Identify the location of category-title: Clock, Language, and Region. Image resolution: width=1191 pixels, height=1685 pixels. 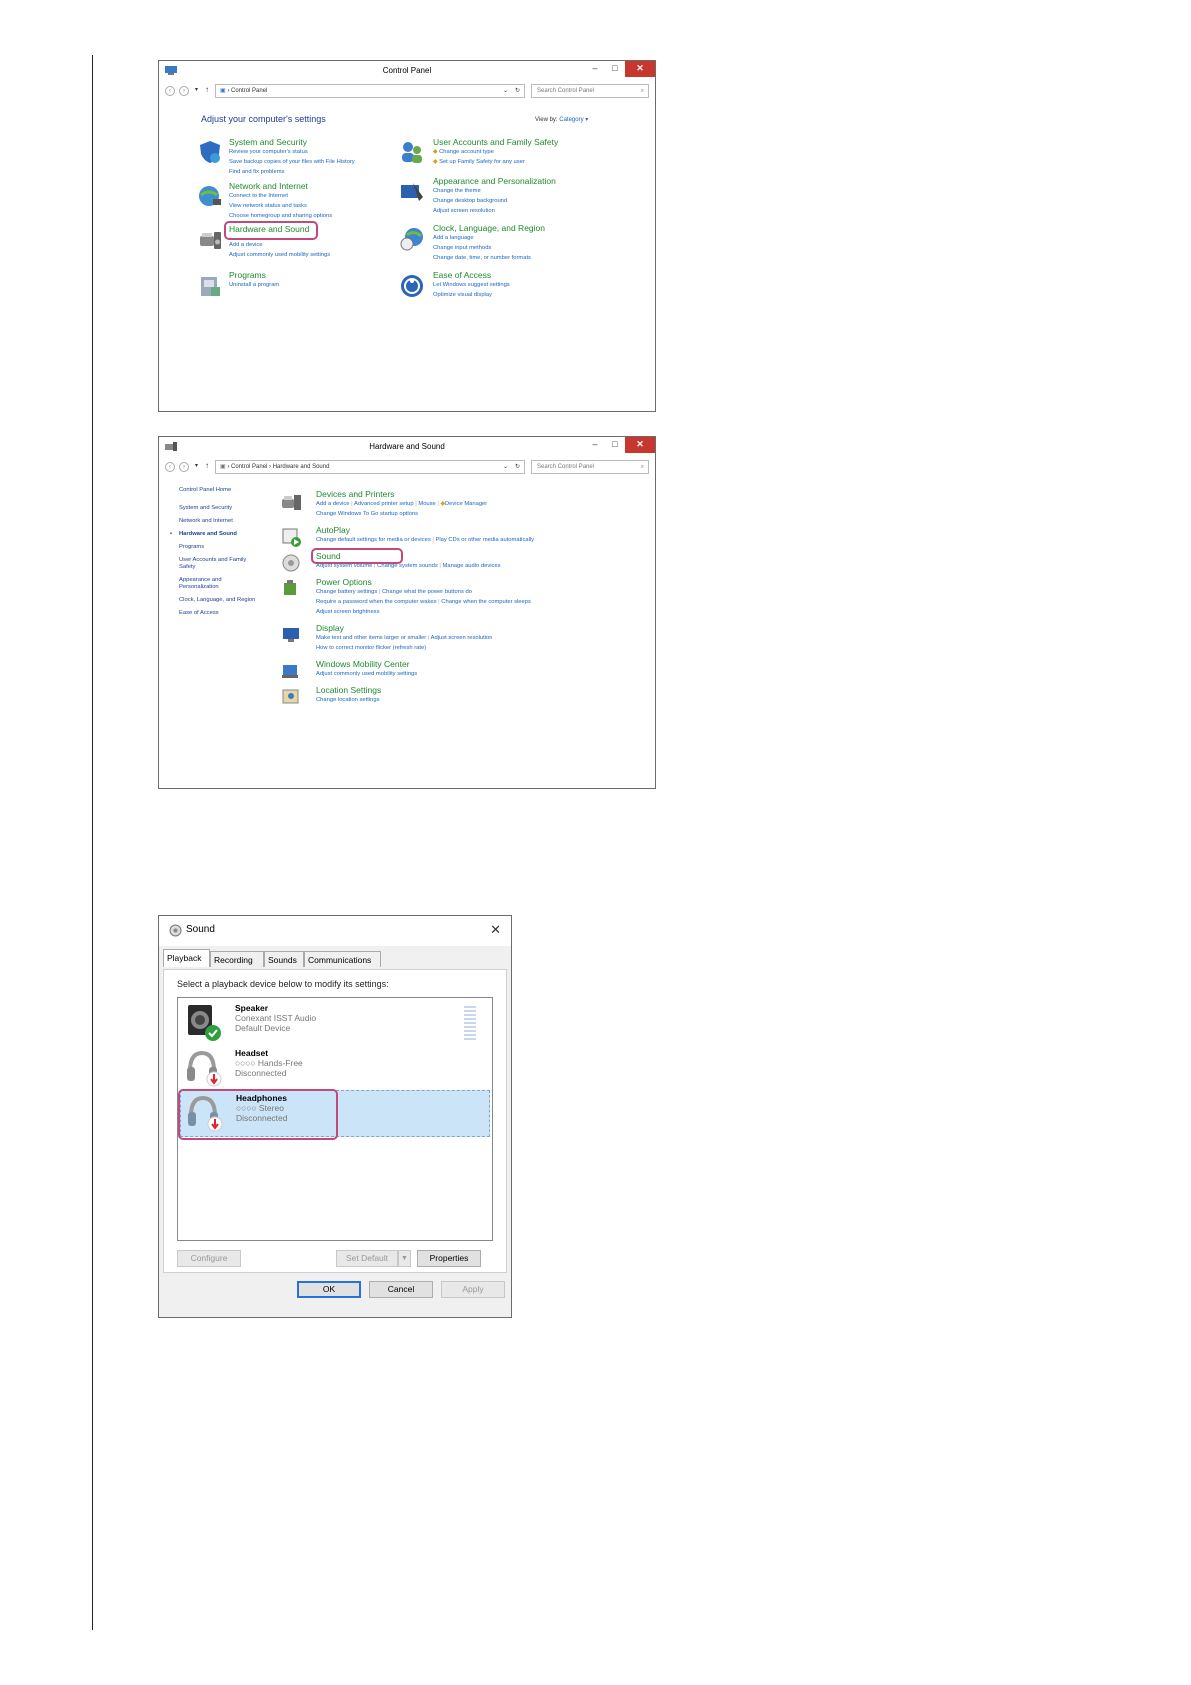
(489, 228).